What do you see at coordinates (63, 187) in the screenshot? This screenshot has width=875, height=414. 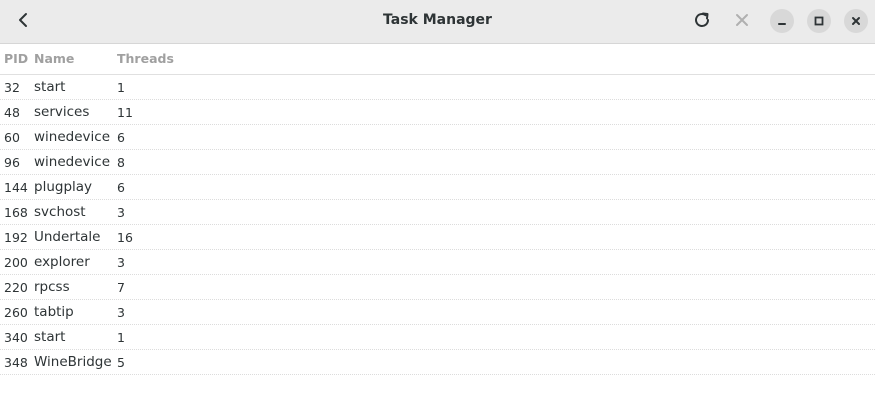 I see `process-name: plugplay` at bounding box center [63, 187].